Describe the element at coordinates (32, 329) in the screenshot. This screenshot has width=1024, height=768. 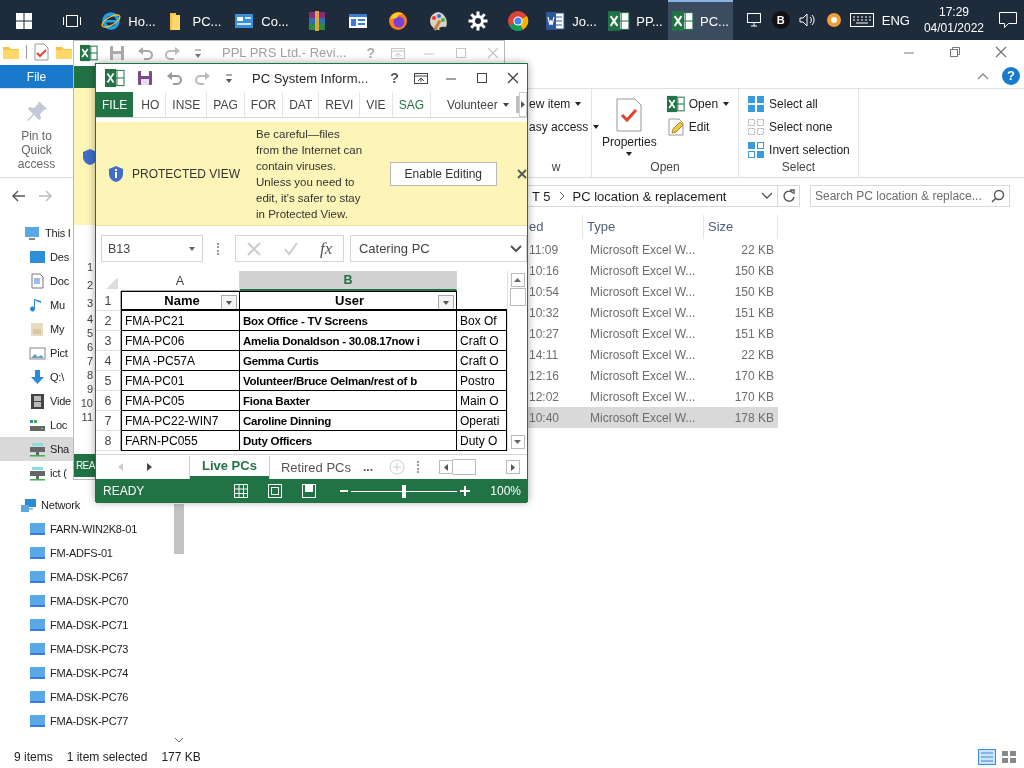
I see `sidebar-item: My` at that location.